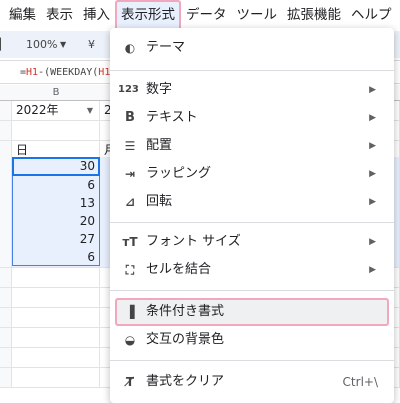 The width and height of the screenshot is (400, 403). What do you see at coordinates (56, 222) in the screenshot?
I see `date-cell: 20` at bounding box center [56, 222].